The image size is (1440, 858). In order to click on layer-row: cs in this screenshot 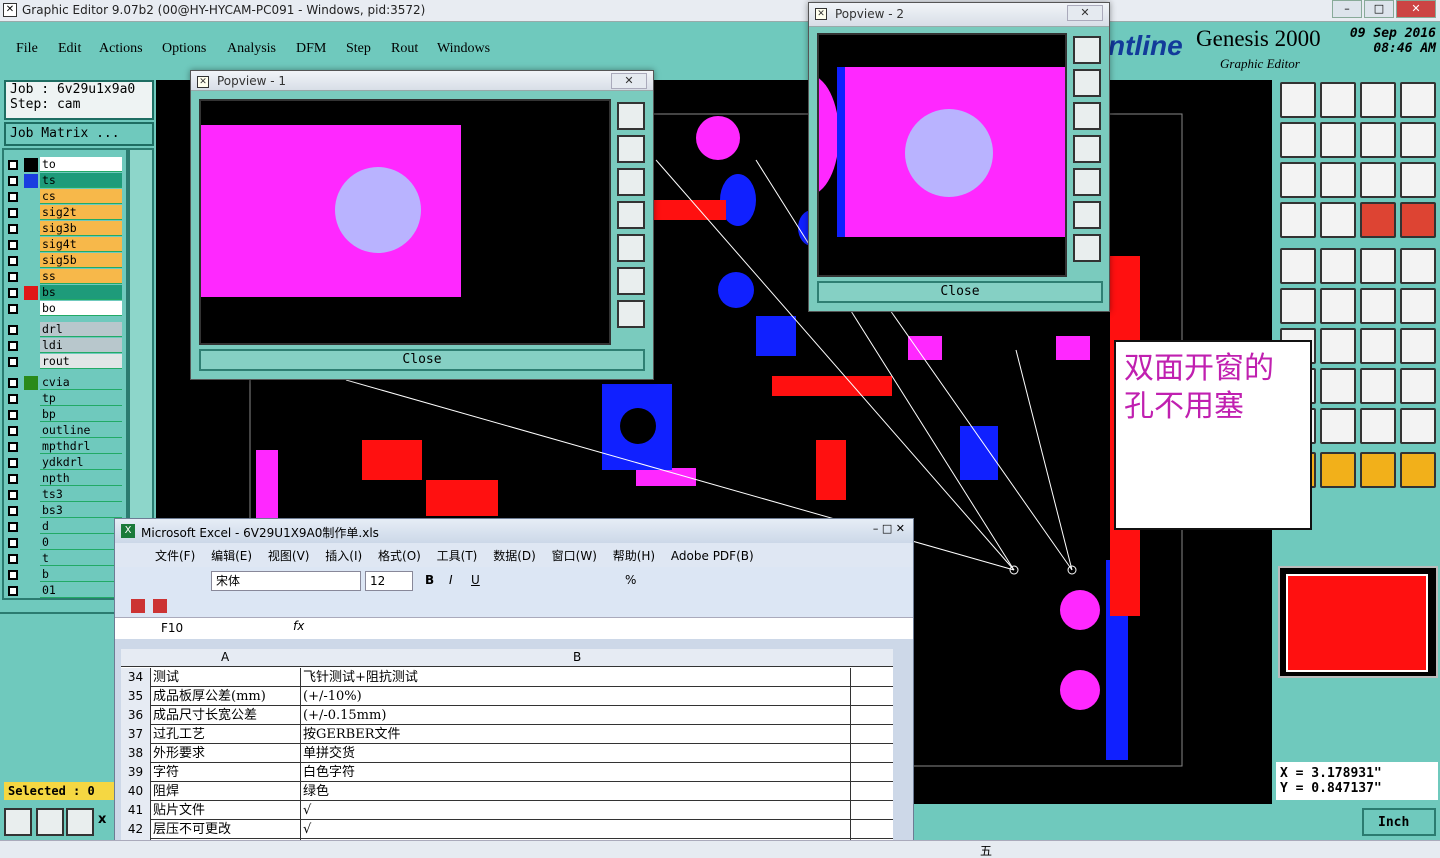, I will do `click(66, 197)`.